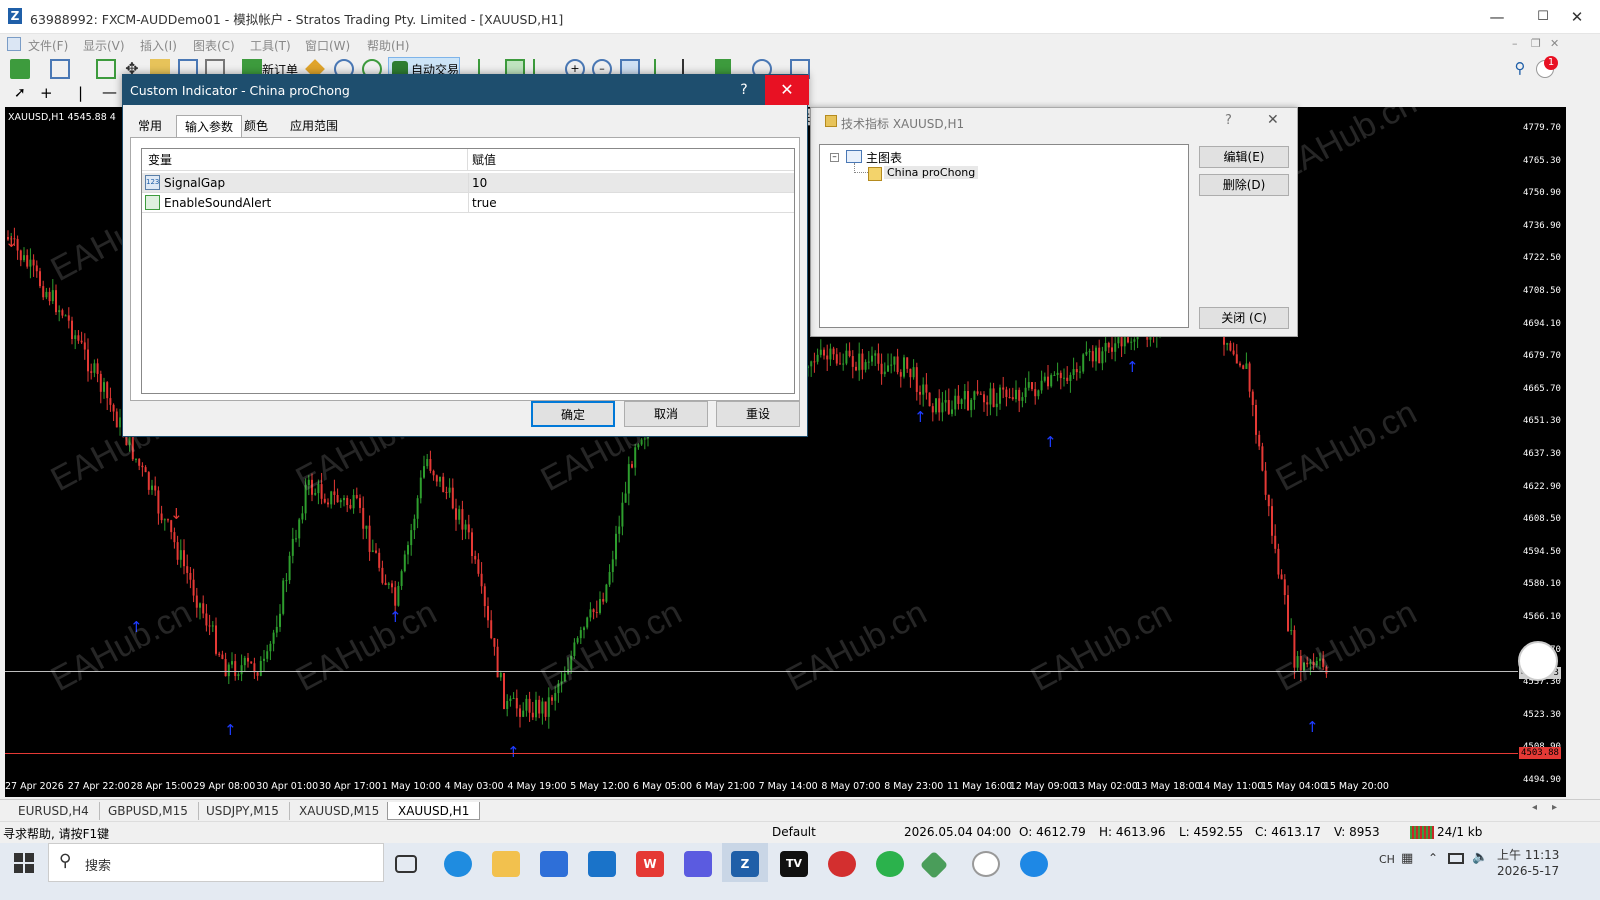  What do you see at coordinates (214, 45) in the screenshot?
I see `menu-chart: 图表(C)` at bounding box center [214, 45].